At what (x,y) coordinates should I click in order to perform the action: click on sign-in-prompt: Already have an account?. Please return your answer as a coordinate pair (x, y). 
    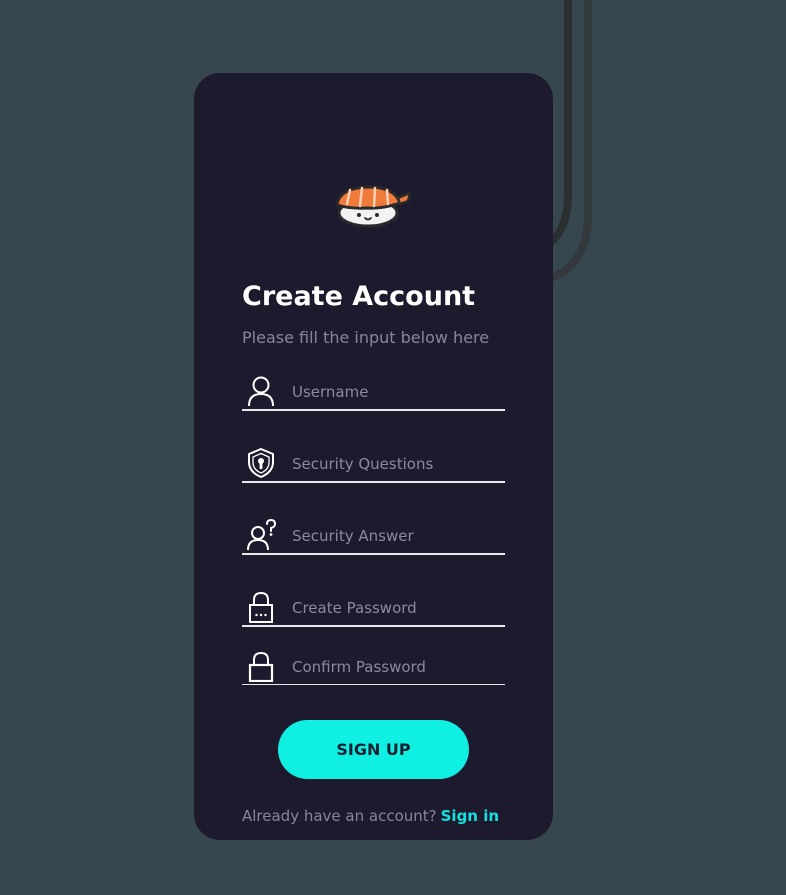
    Looking at the image, I should click on (339, 816).